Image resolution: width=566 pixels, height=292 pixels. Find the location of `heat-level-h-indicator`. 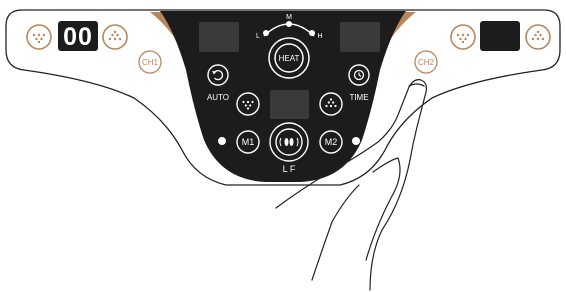

heat-level-h-indicator is located at coordinates (312, 33).